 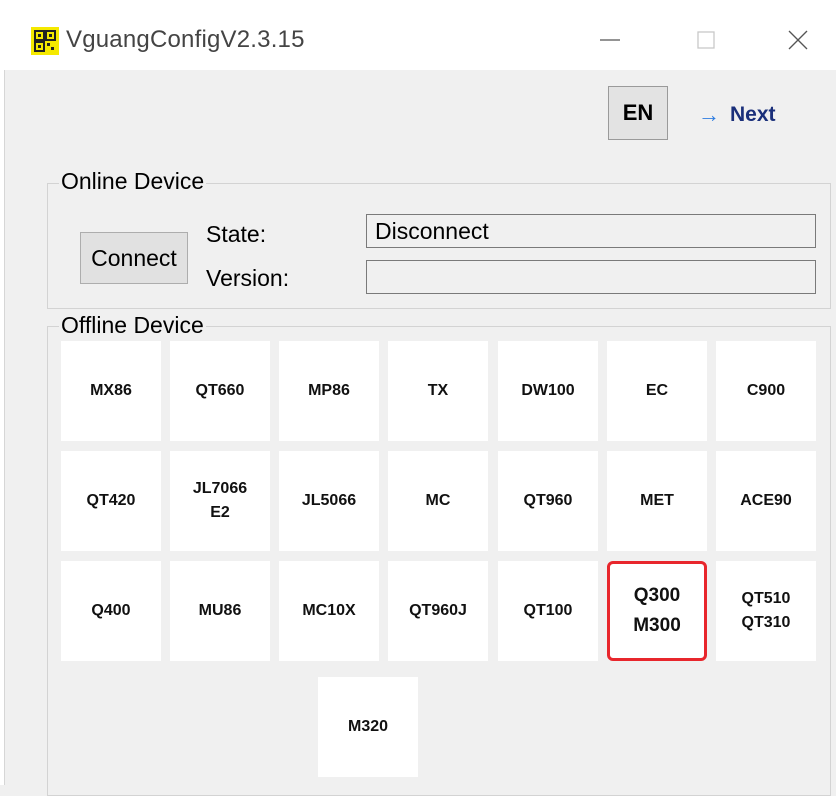 I want to click on device-model-label: QT420, so click(x=111, y=500).